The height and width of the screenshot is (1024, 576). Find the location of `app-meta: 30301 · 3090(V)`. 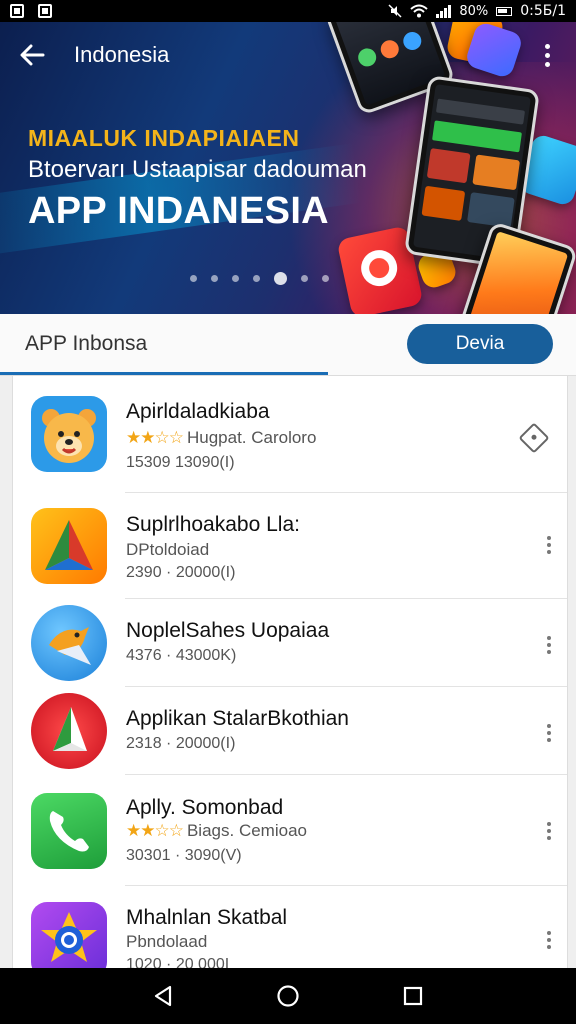

app-meta: 30301 · 3090(V) is located at coordinates (184, 855).